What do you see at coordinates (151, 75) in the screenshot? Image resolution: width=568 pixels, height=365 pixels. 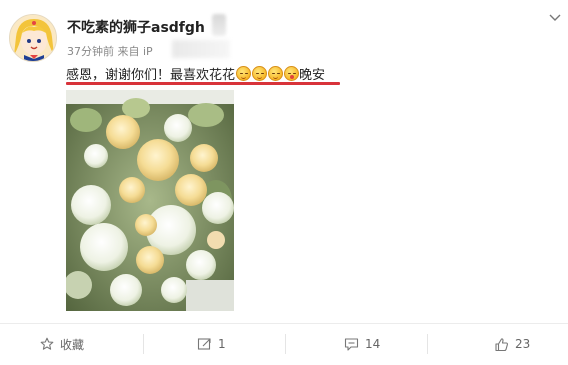 I see `post-text-main: 感恩，谢谢你们！最喜欢花花` at bounding box center [151, 75].